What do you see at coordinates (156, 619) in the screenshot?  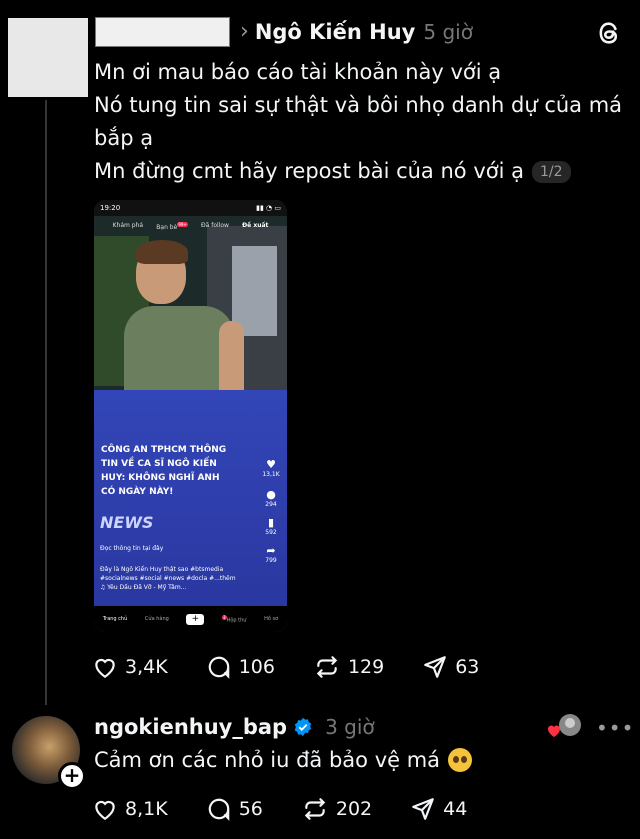 I see `phone-nav-item: Cửa hàng` at bounding box center [156, 619].